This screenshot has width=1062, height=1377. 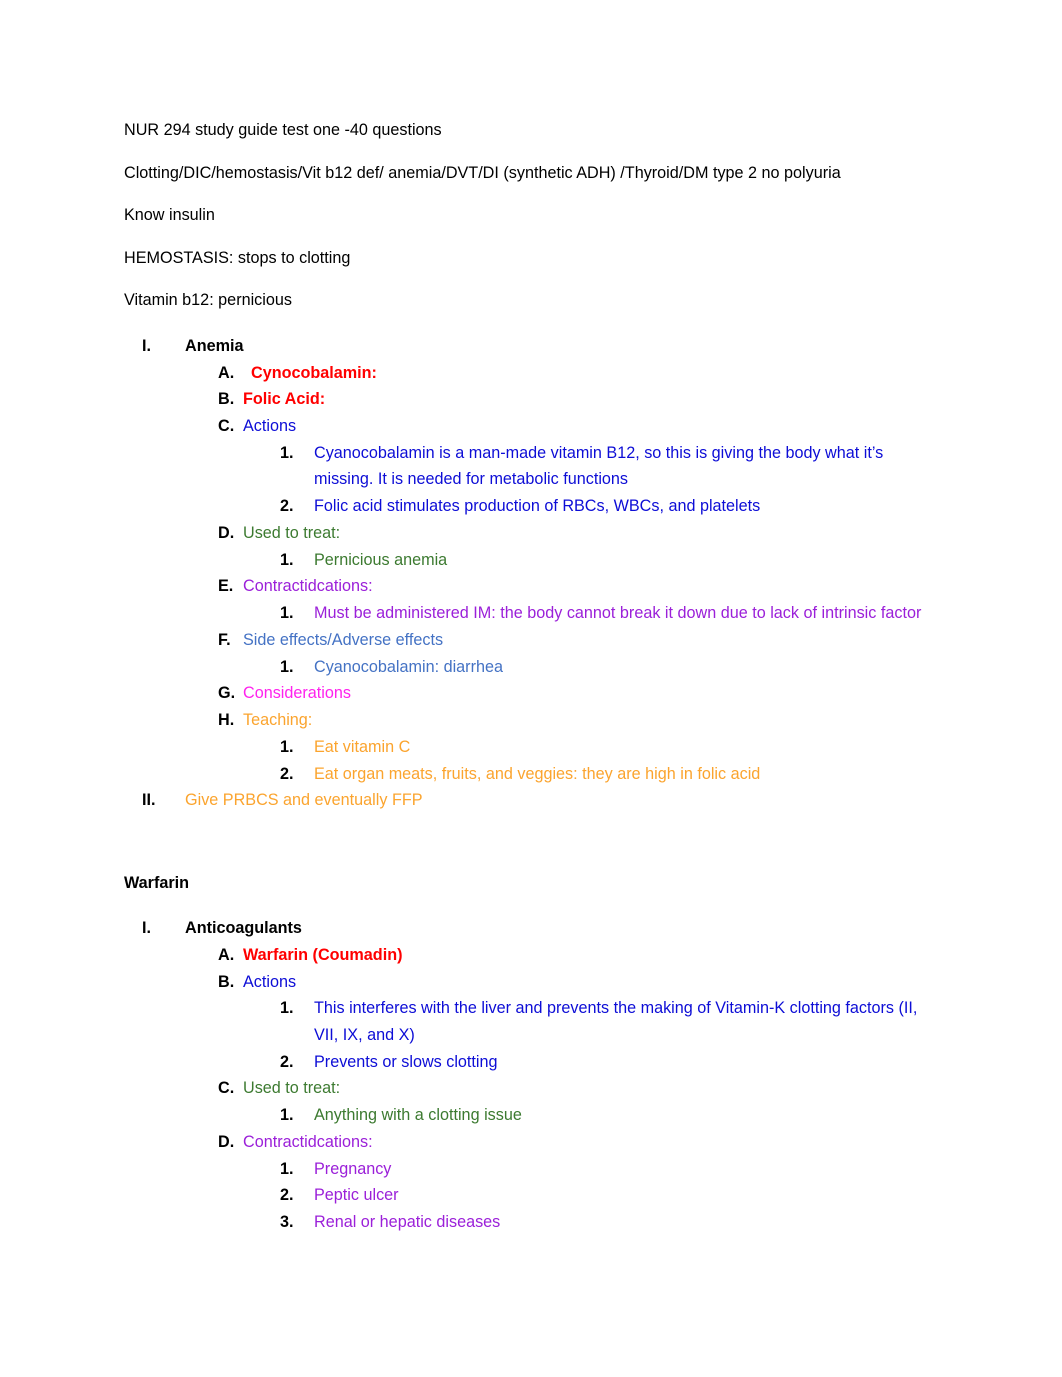 I want to click on outline-item-side-effects-1: 1. Cyanocobalamin: diarrhea, so click(x=530, y=667).